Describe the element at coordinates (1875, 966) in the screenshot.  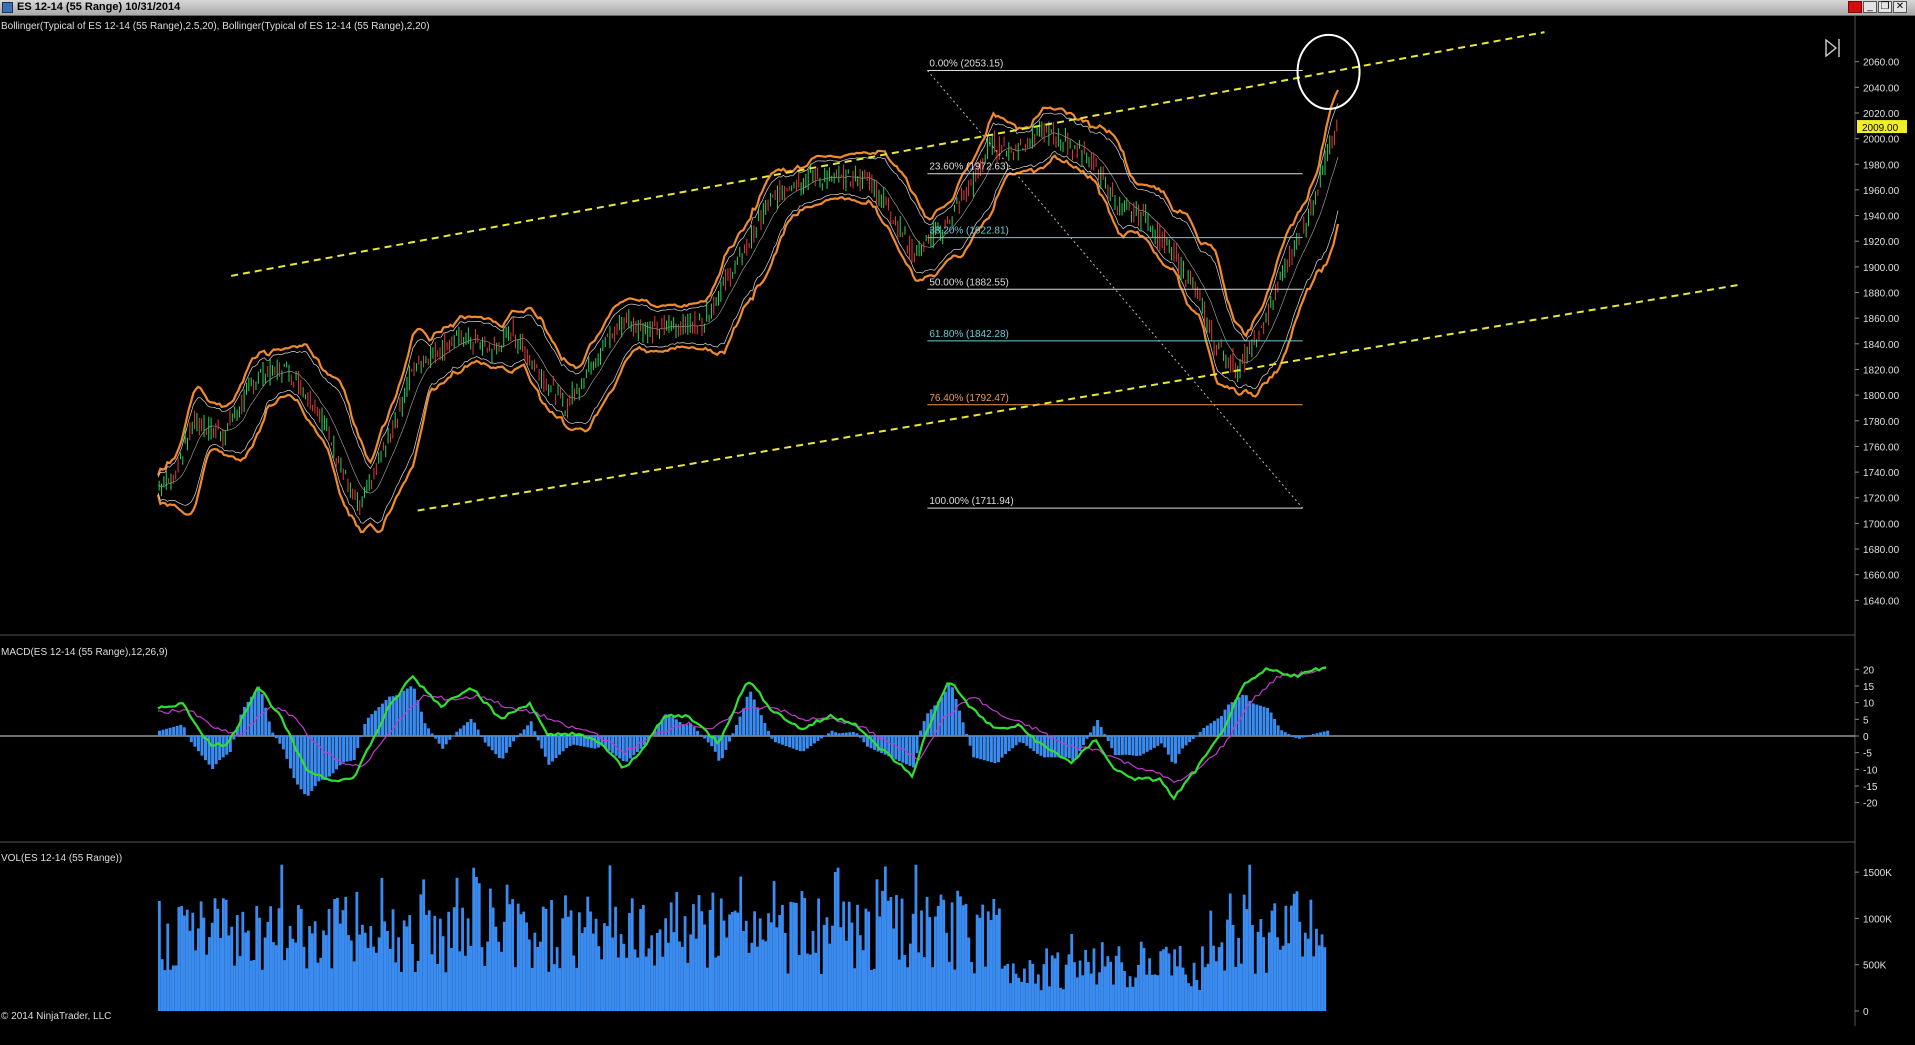
I see `volume-tick-label: 500K` at that location.